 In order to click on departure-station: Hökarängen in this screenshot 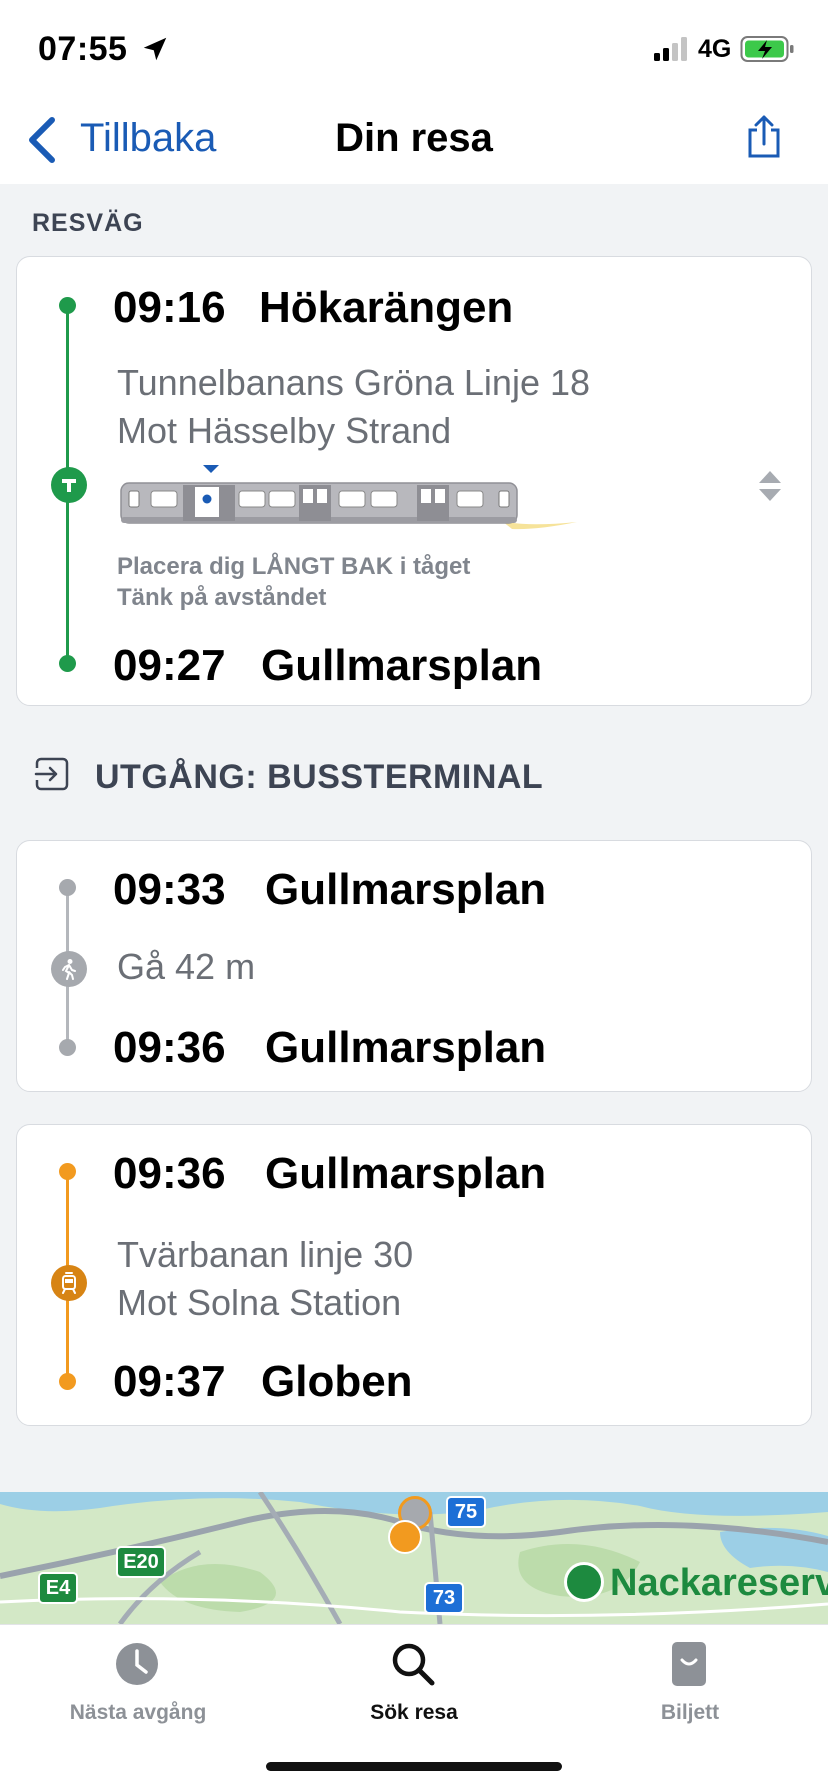, I will do `click(386, 307)`.